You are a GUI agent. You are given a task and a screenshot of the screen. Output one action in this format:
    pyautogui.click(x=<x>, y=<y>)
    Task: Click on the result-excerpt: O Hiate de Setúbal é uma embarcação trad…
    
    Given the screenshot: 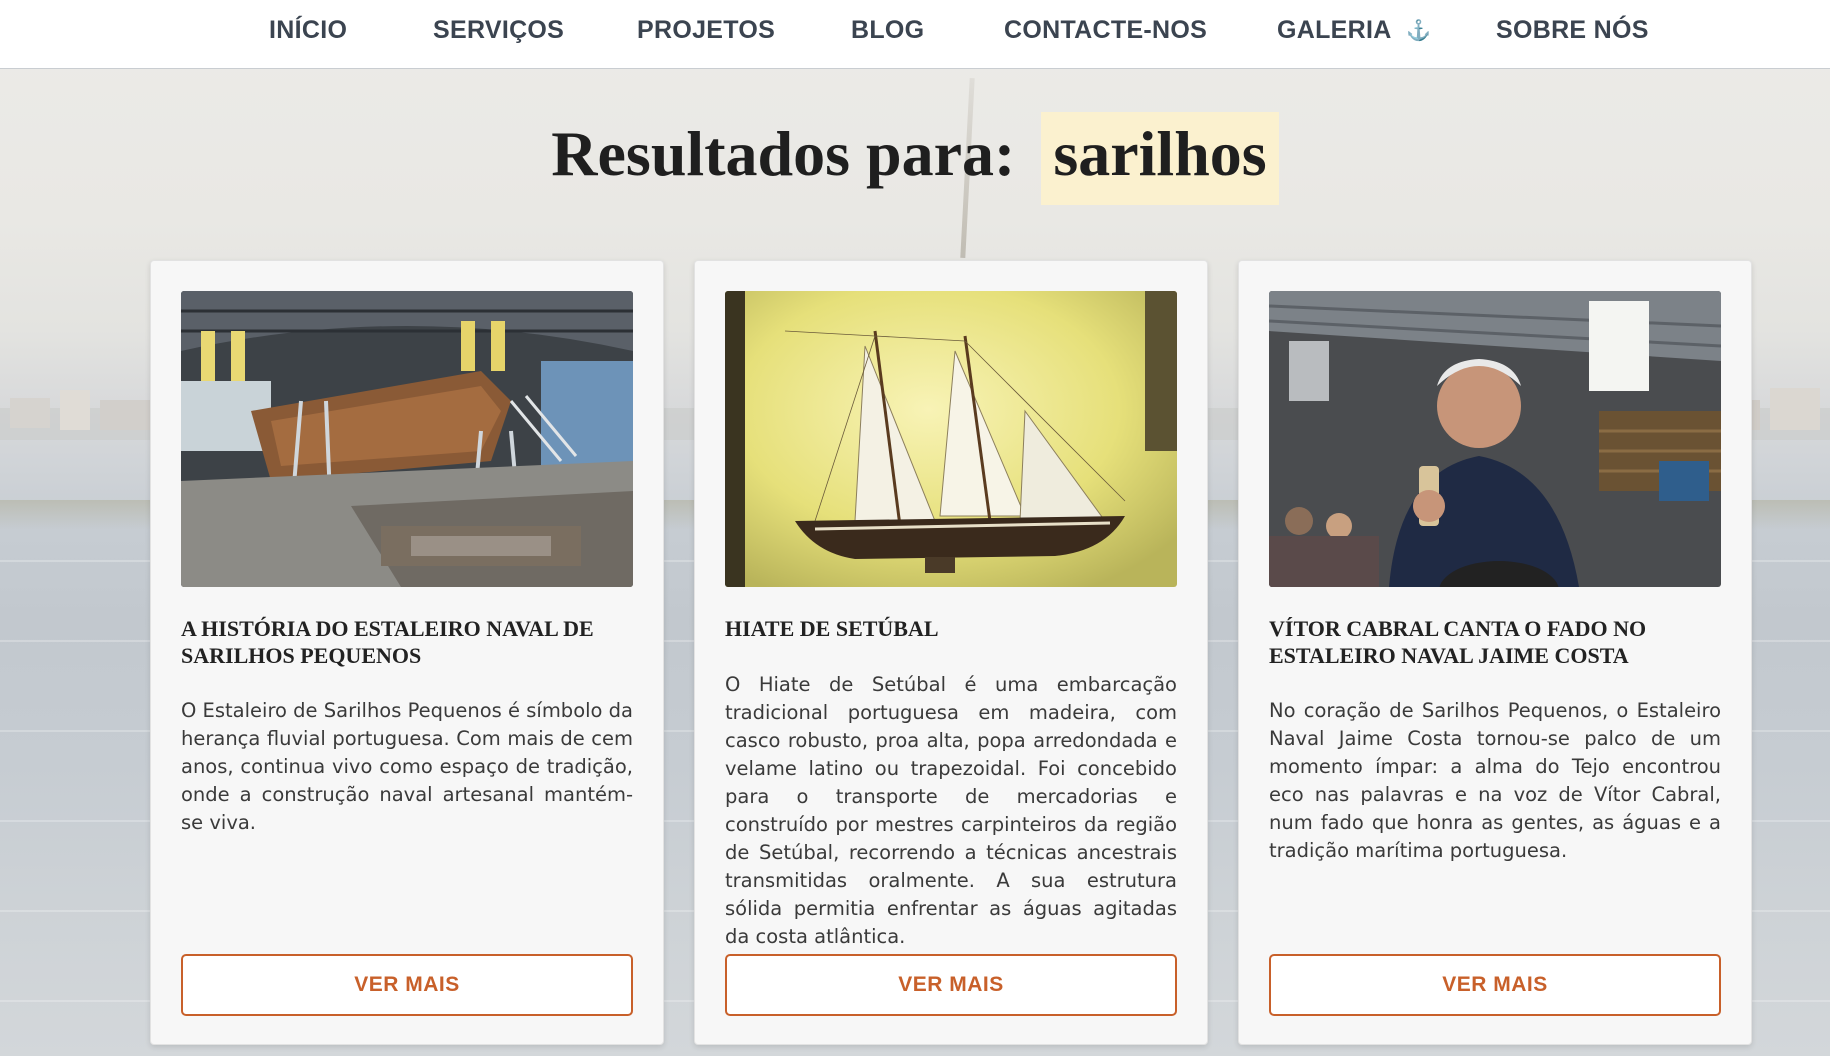 What is the action you would take?
    pyautogui.click(x=951, y=810)
    